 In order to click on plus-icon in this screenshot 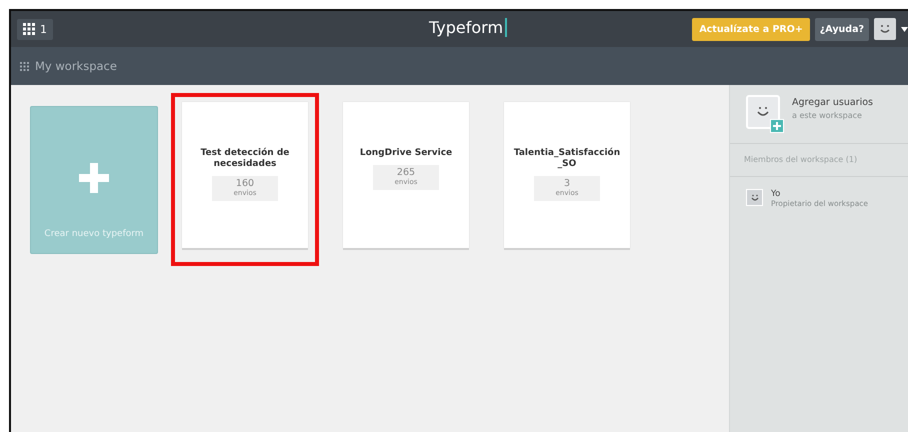, I will do `click(94, 178)`.